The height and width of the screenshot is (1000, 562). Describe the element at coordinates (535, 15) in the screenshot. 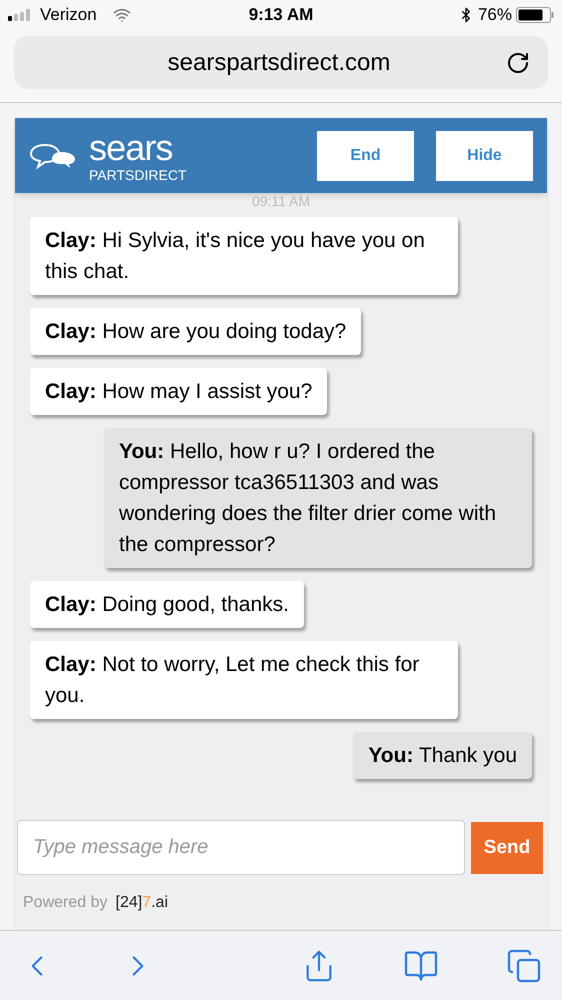

I see `battery-icon` at that location.